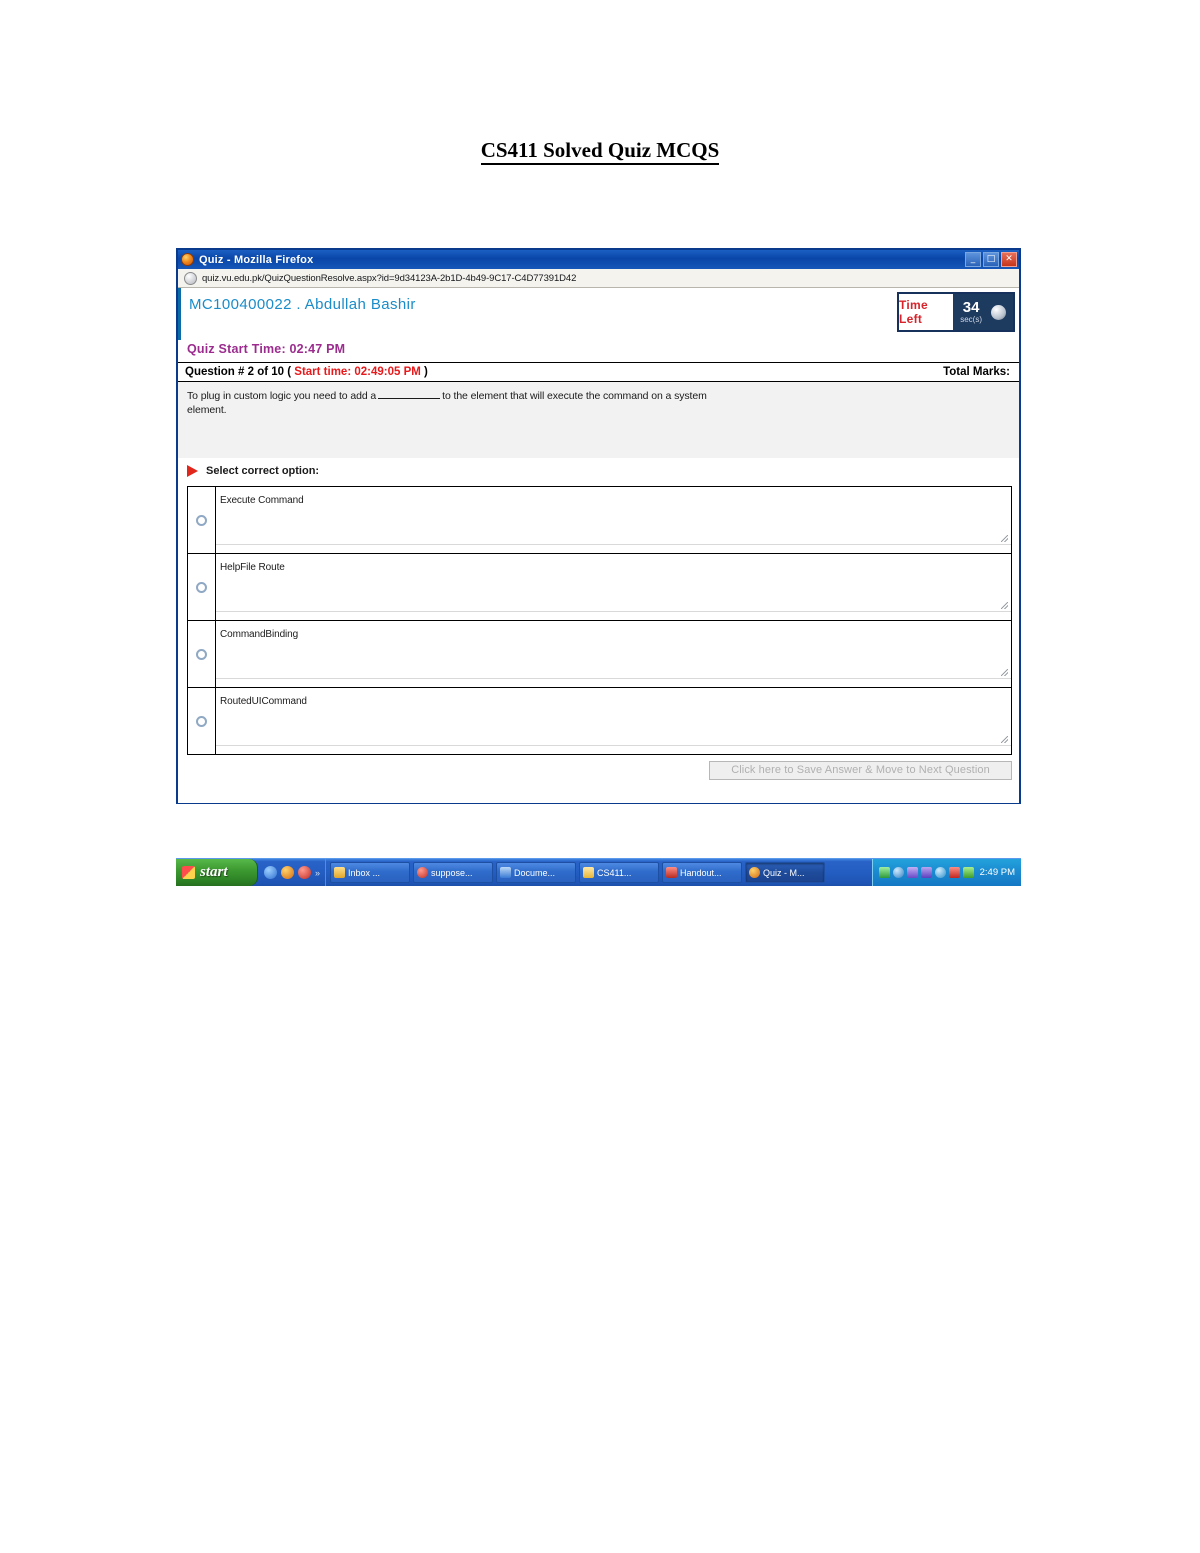  What do you see at coordinates (1009, 259) in the screenshot?
I see `close-button: ✕` at bounding box center [1009, 259].